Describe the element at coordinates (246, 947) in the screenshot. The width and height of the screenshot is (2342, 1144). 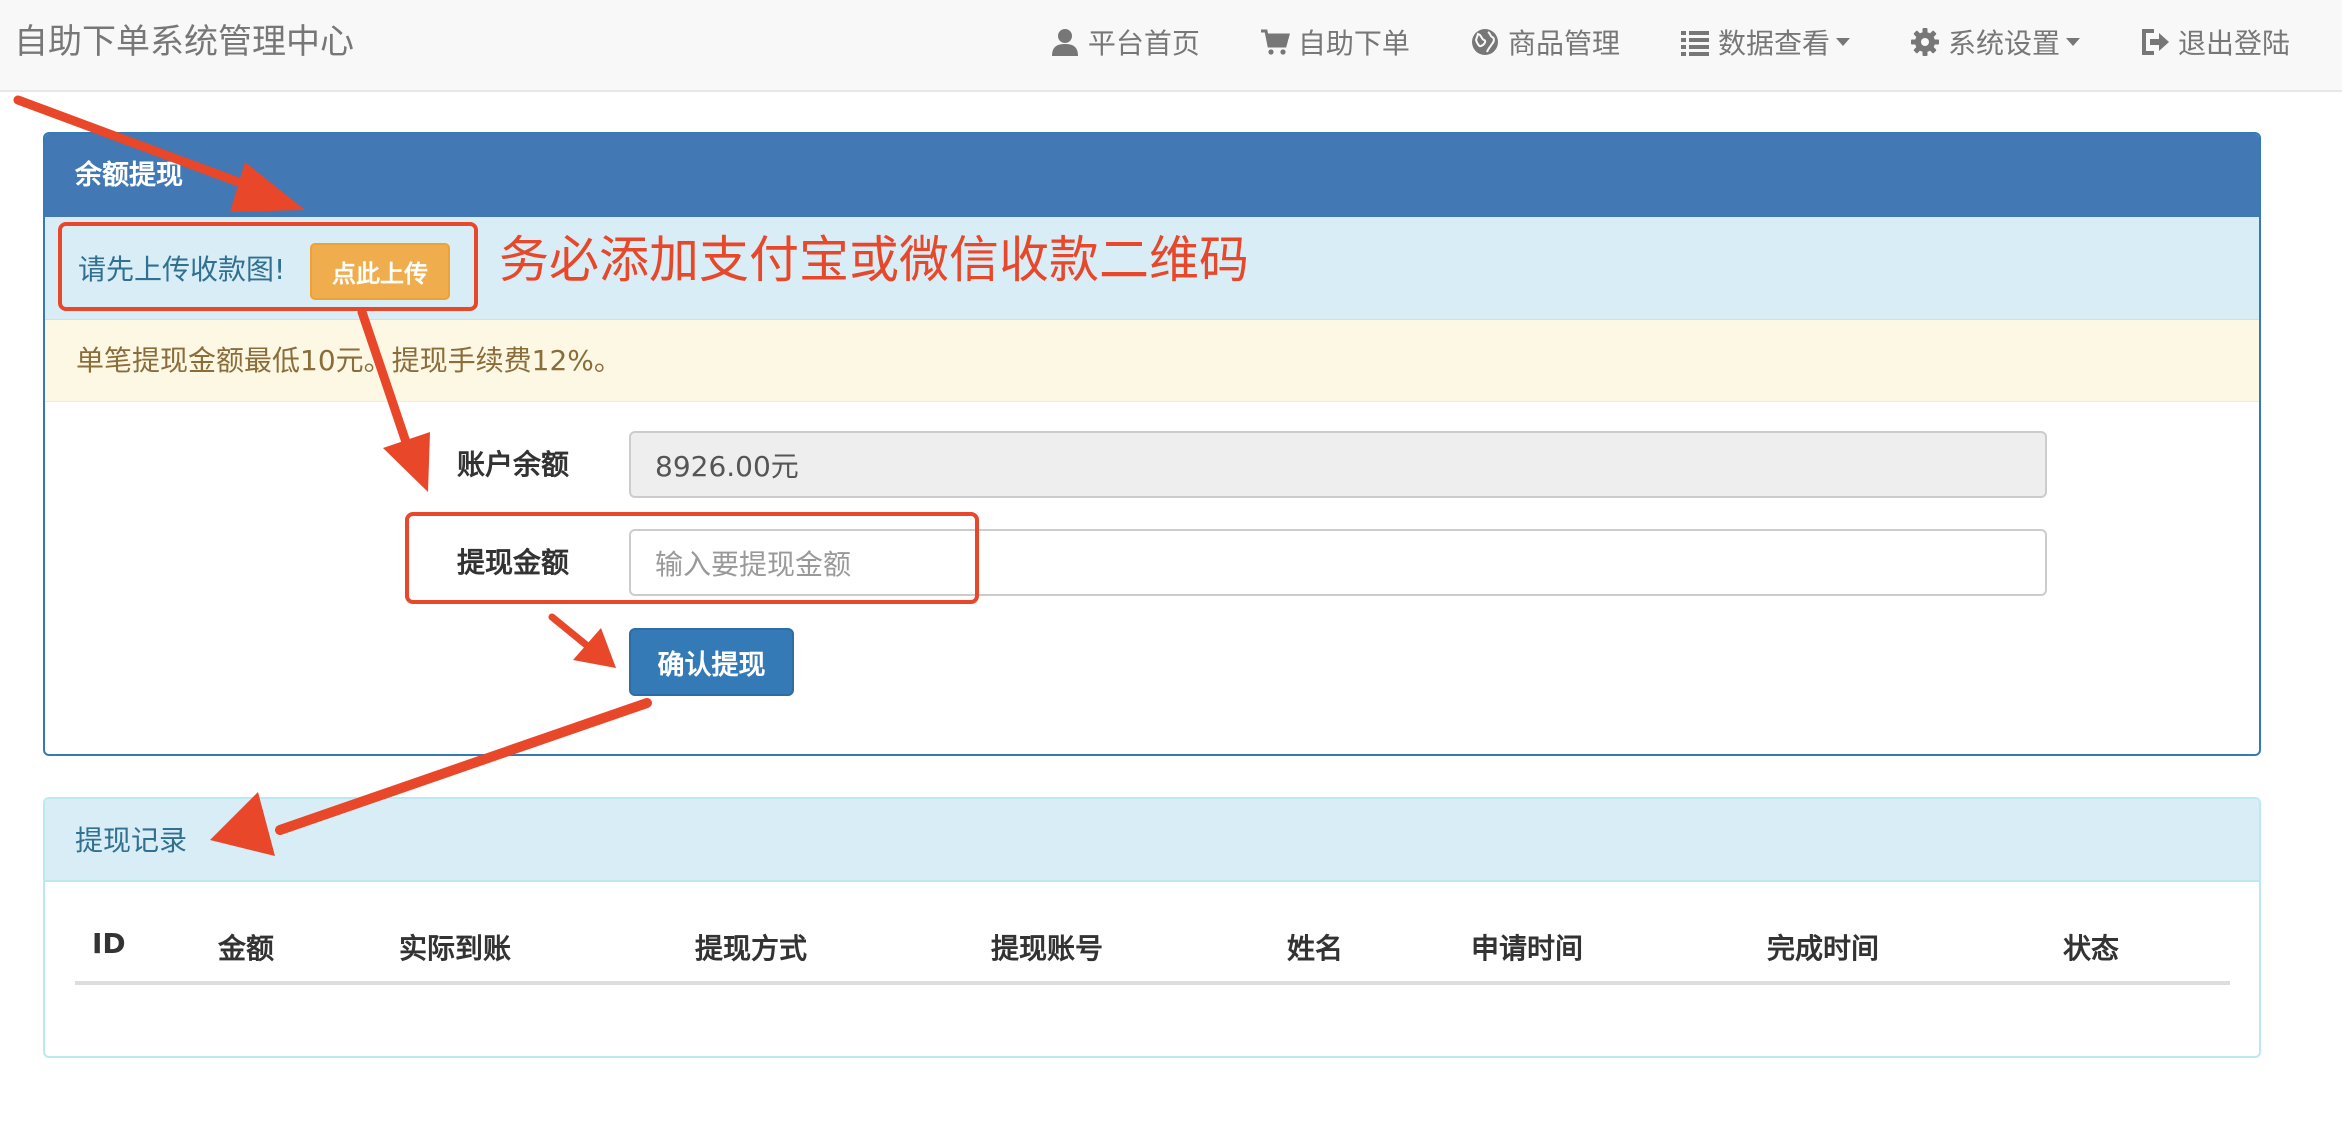
I see `column-header: 金额` at that location.